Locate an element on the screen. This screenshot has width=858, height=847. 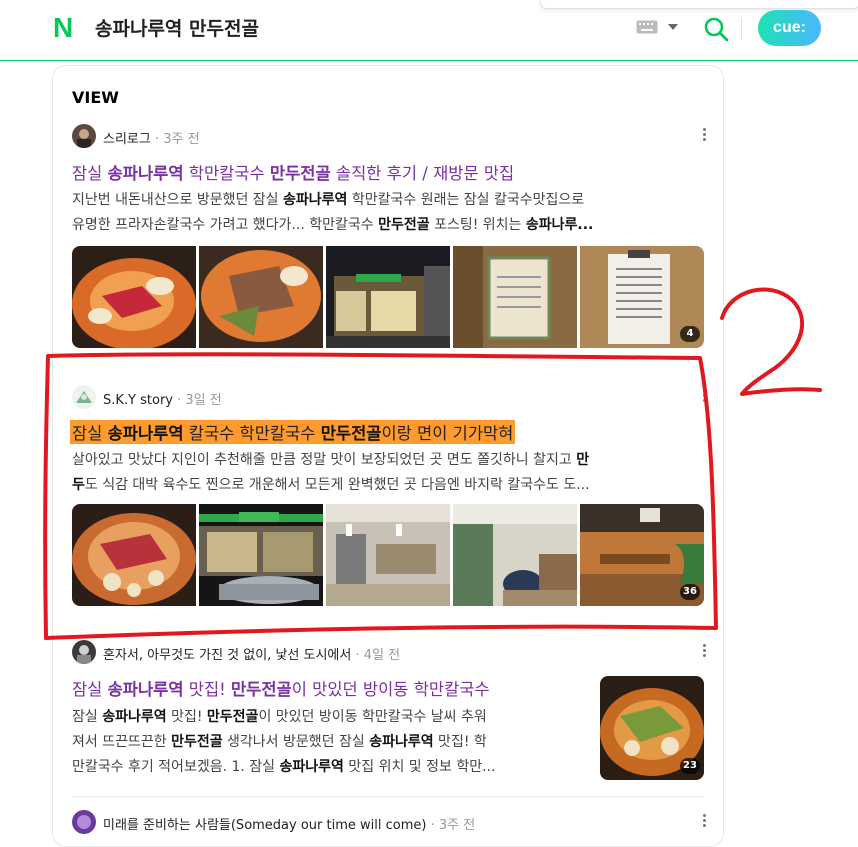
thumbnail-strip: 4 is located at coordinates (388, 297).